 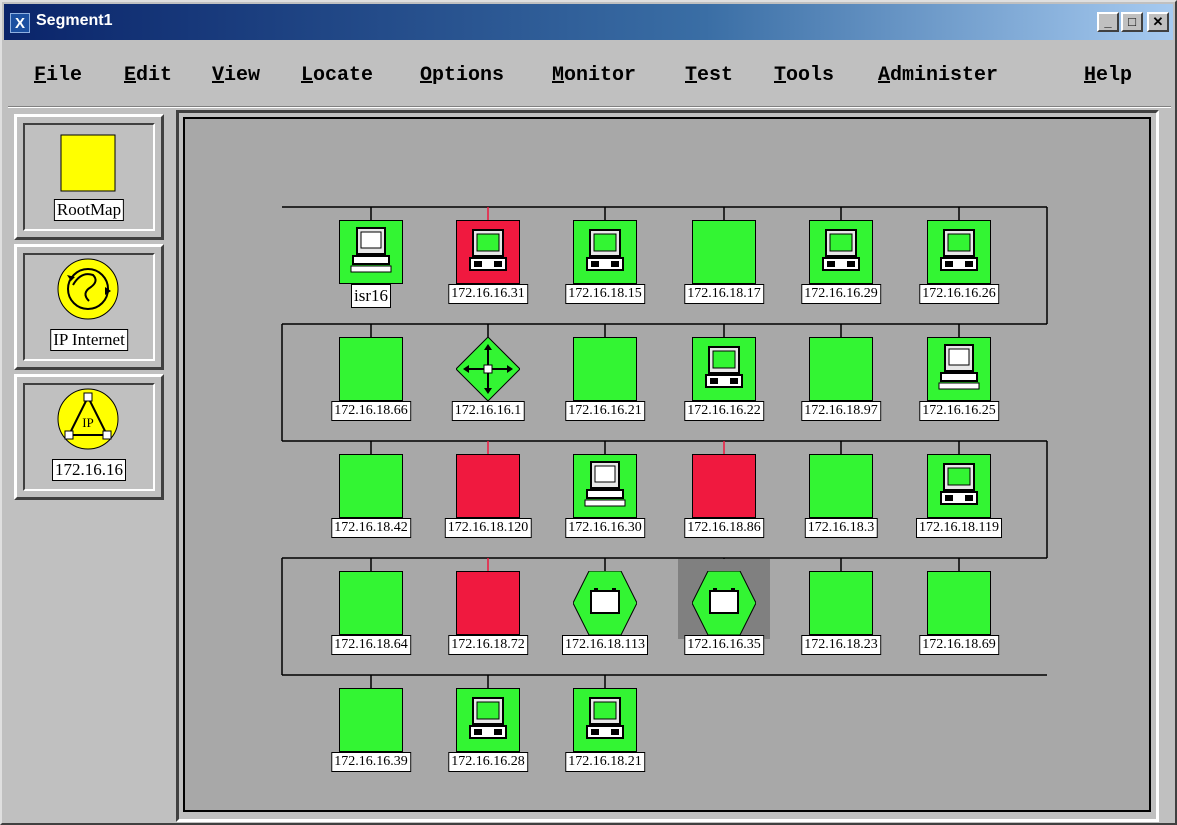 What do you see at coordinates (488, 369) in the screenshot?
I see `router-icon` at bounding box center [488, 369].